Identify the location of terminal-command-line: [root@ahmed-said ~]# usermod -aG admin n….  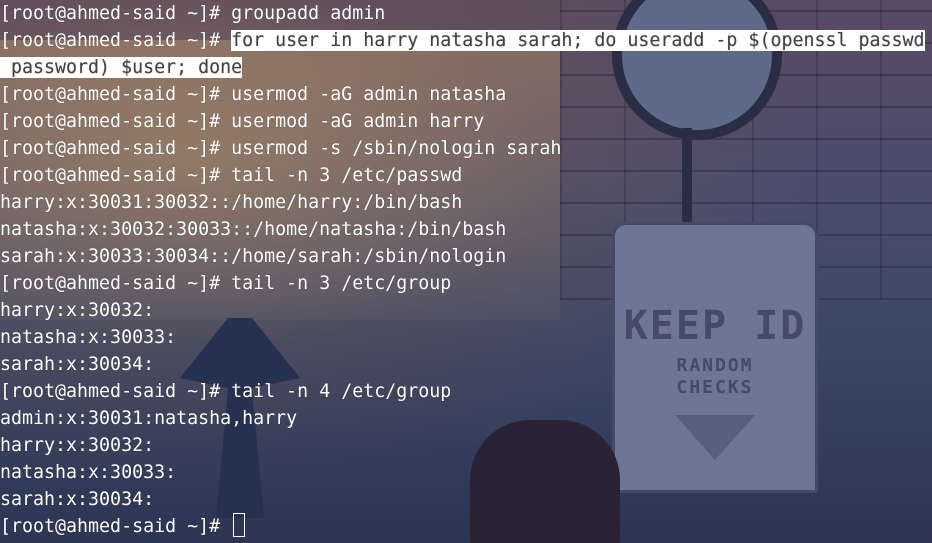
(466, 94).